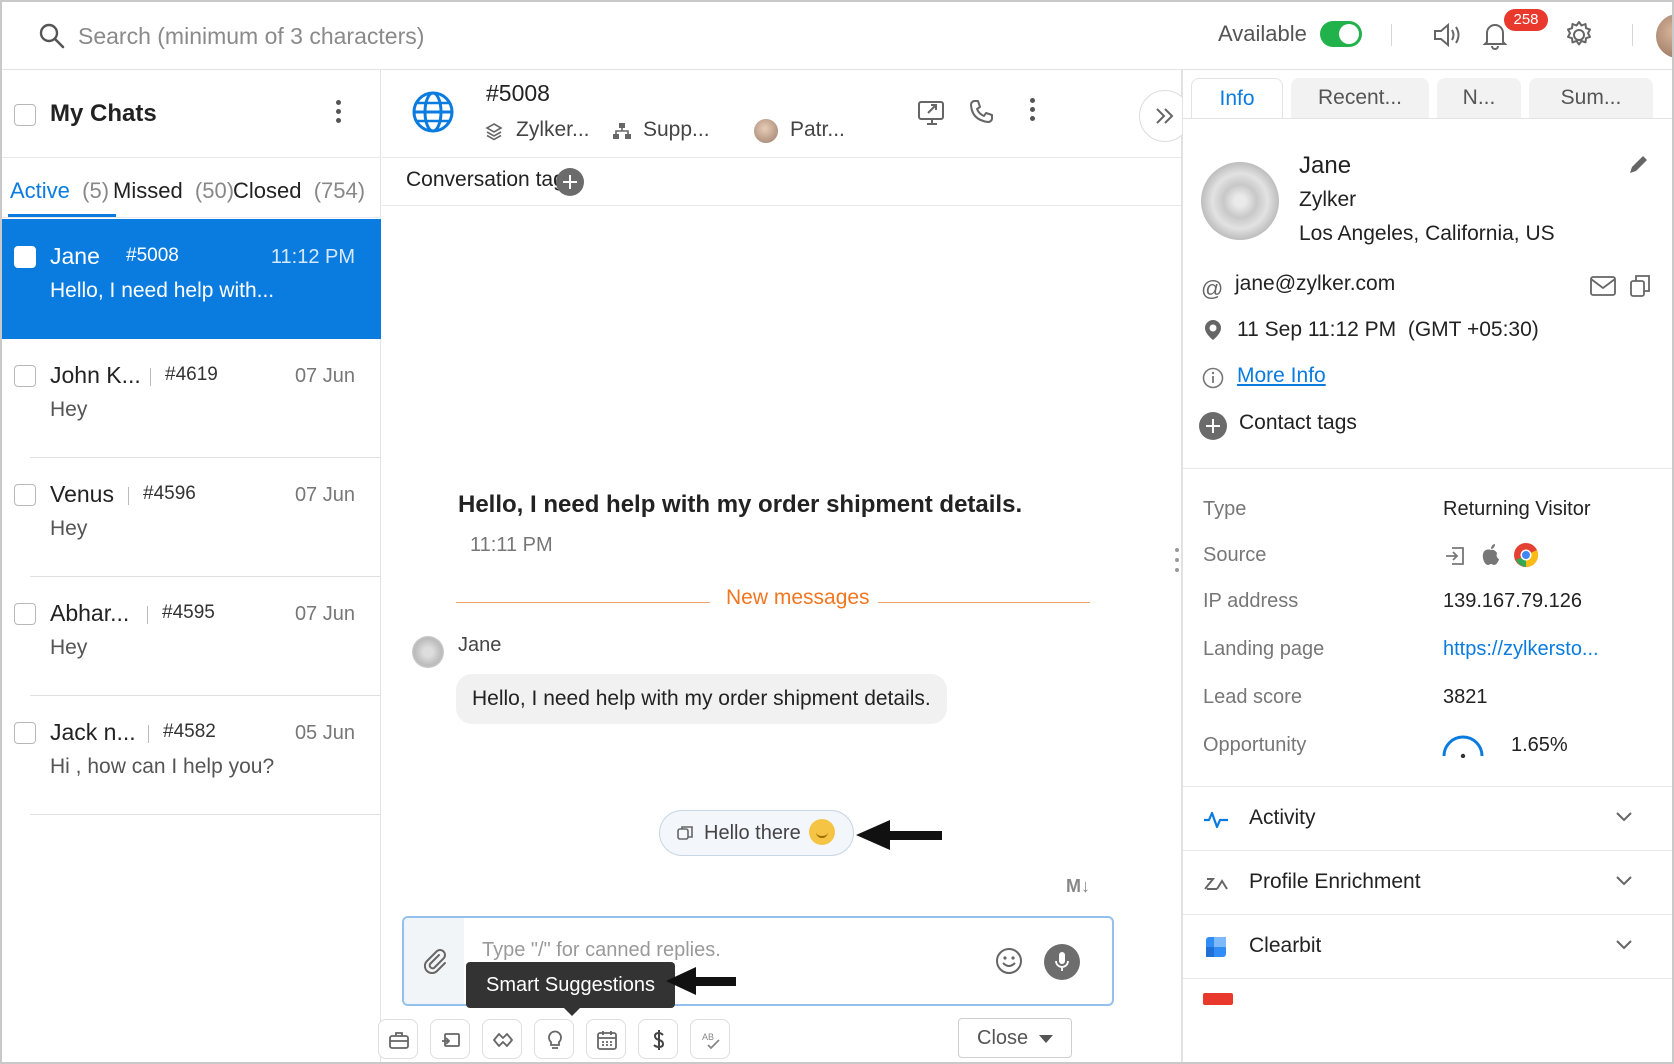 The height and width of the screenshot is (1064, 1674). Describe the element at coordinates (1281, 376) in the screenshot. I see `more-info-link: More Info` at that location.